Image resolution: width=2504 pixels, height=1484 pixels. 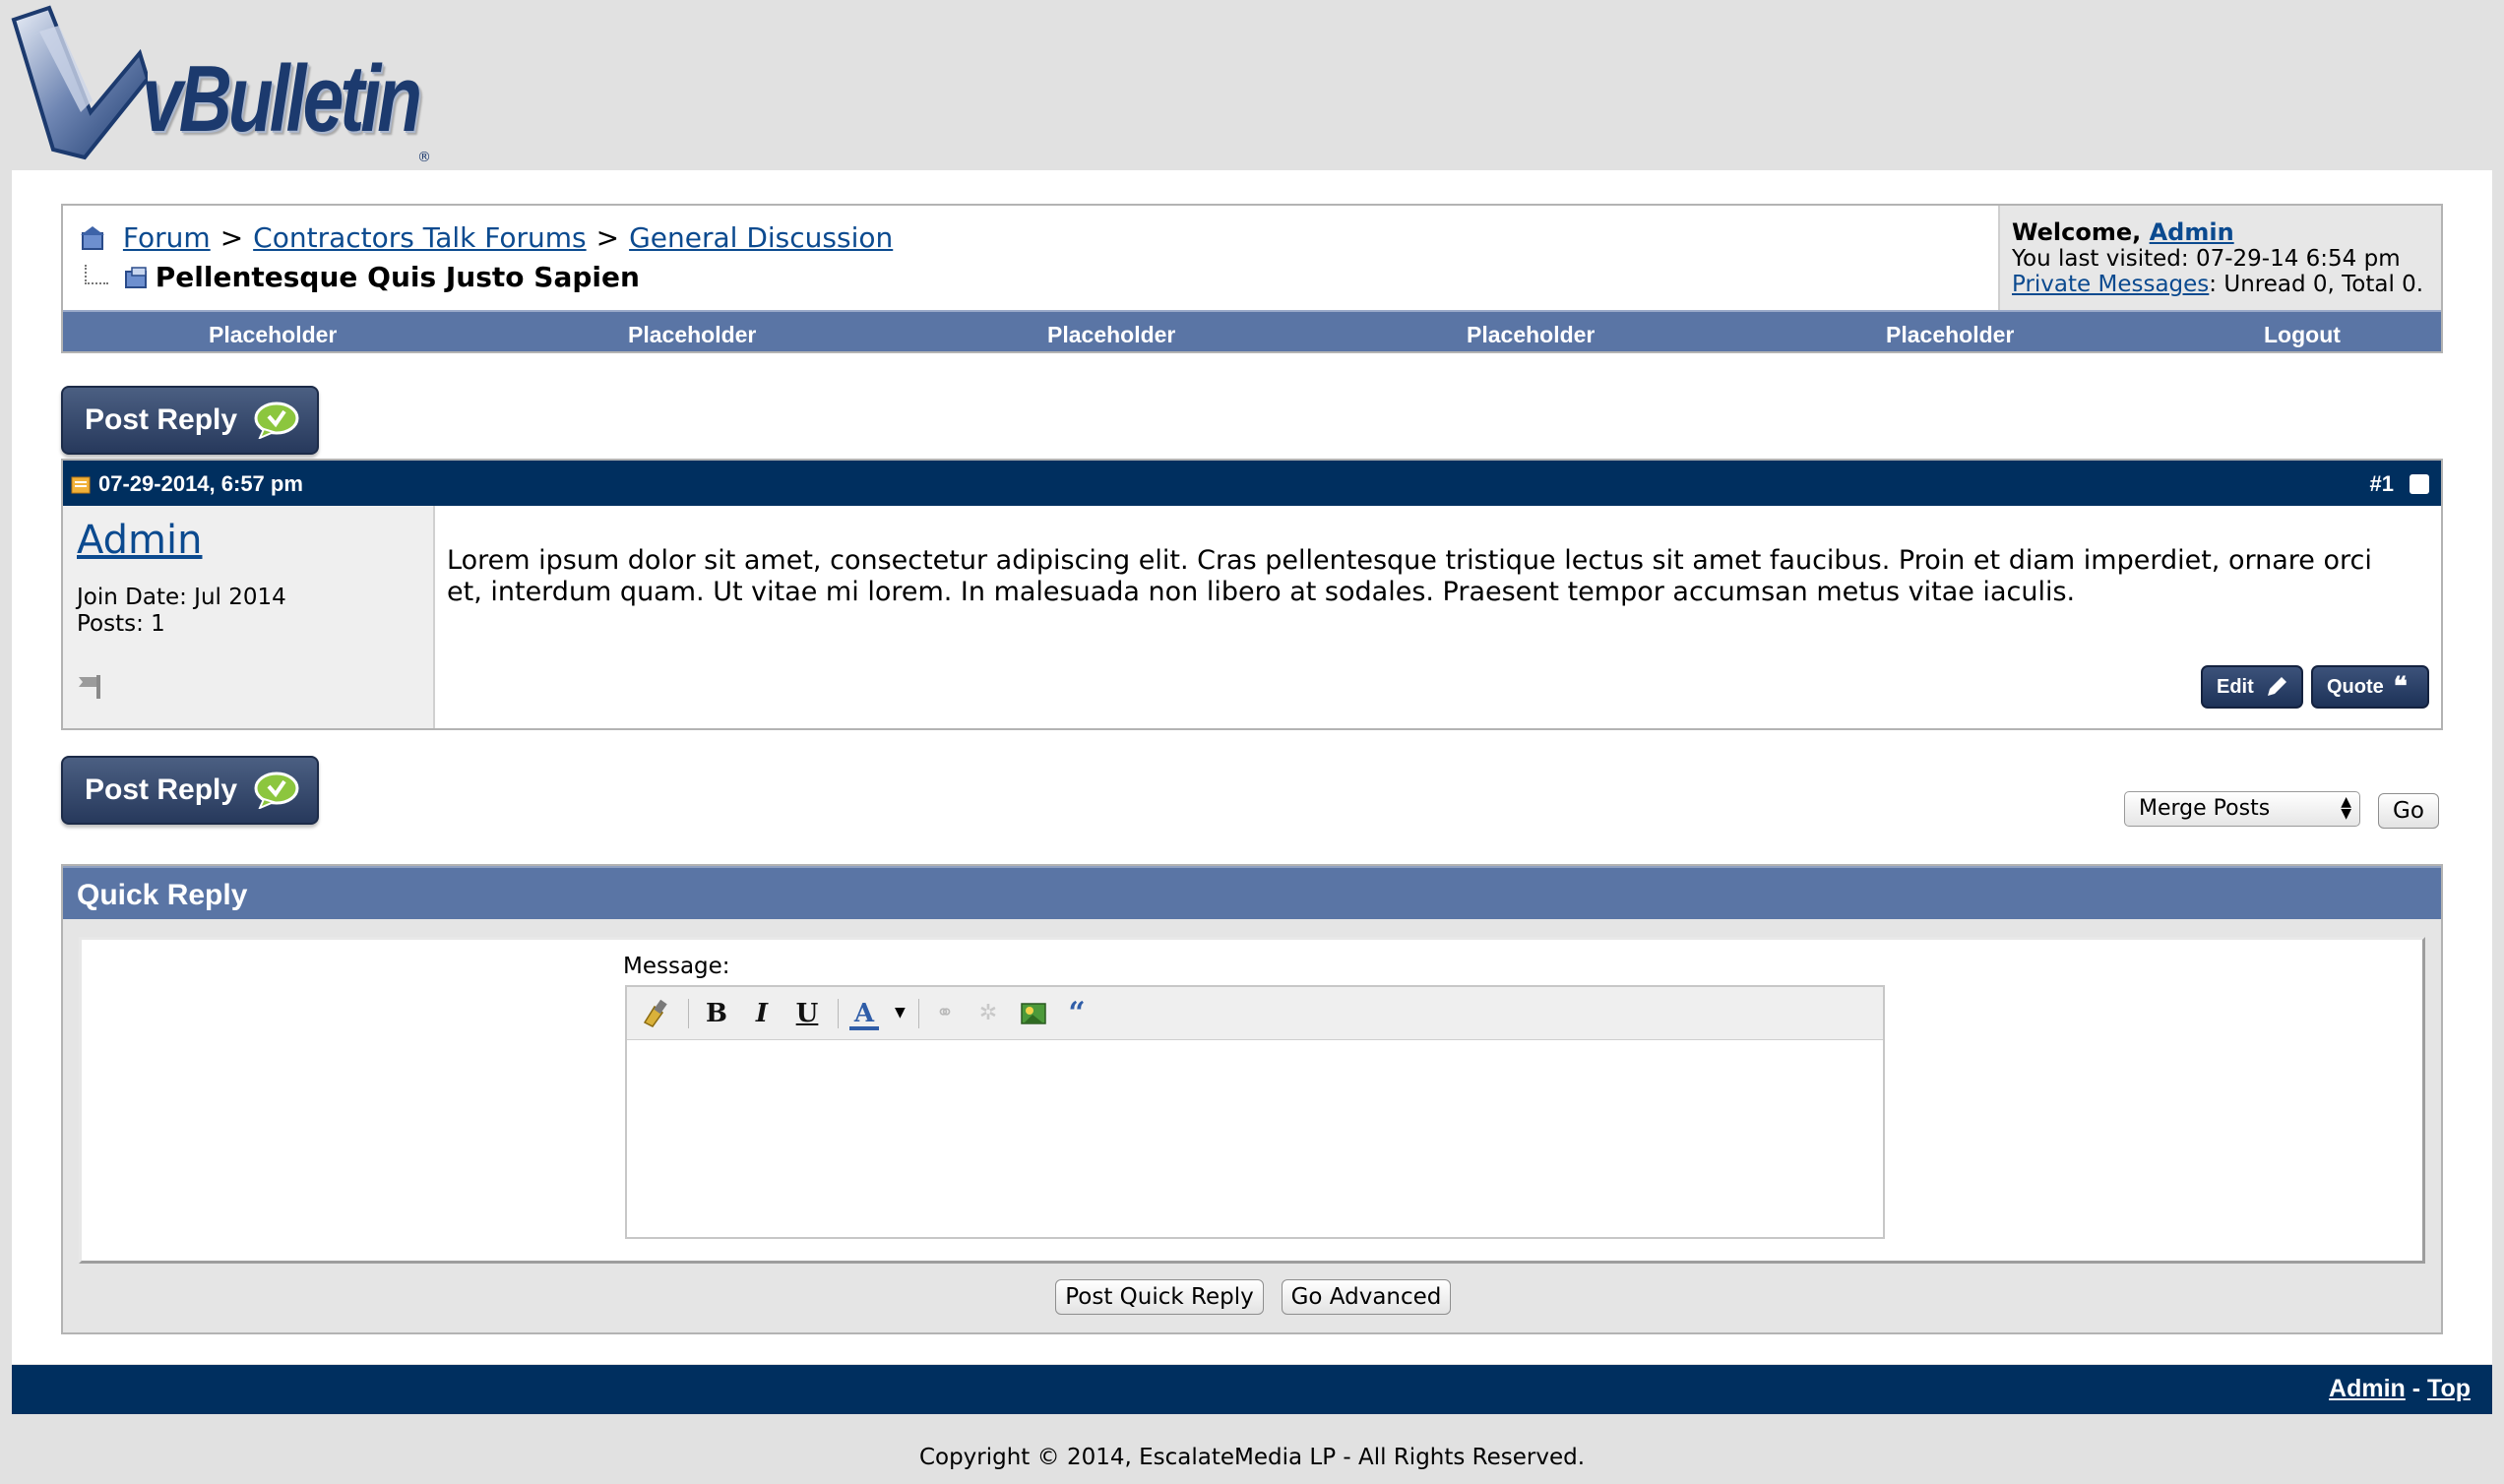 I want to click on private-messages-link: Private Messages, so click(x=2111, y=285).